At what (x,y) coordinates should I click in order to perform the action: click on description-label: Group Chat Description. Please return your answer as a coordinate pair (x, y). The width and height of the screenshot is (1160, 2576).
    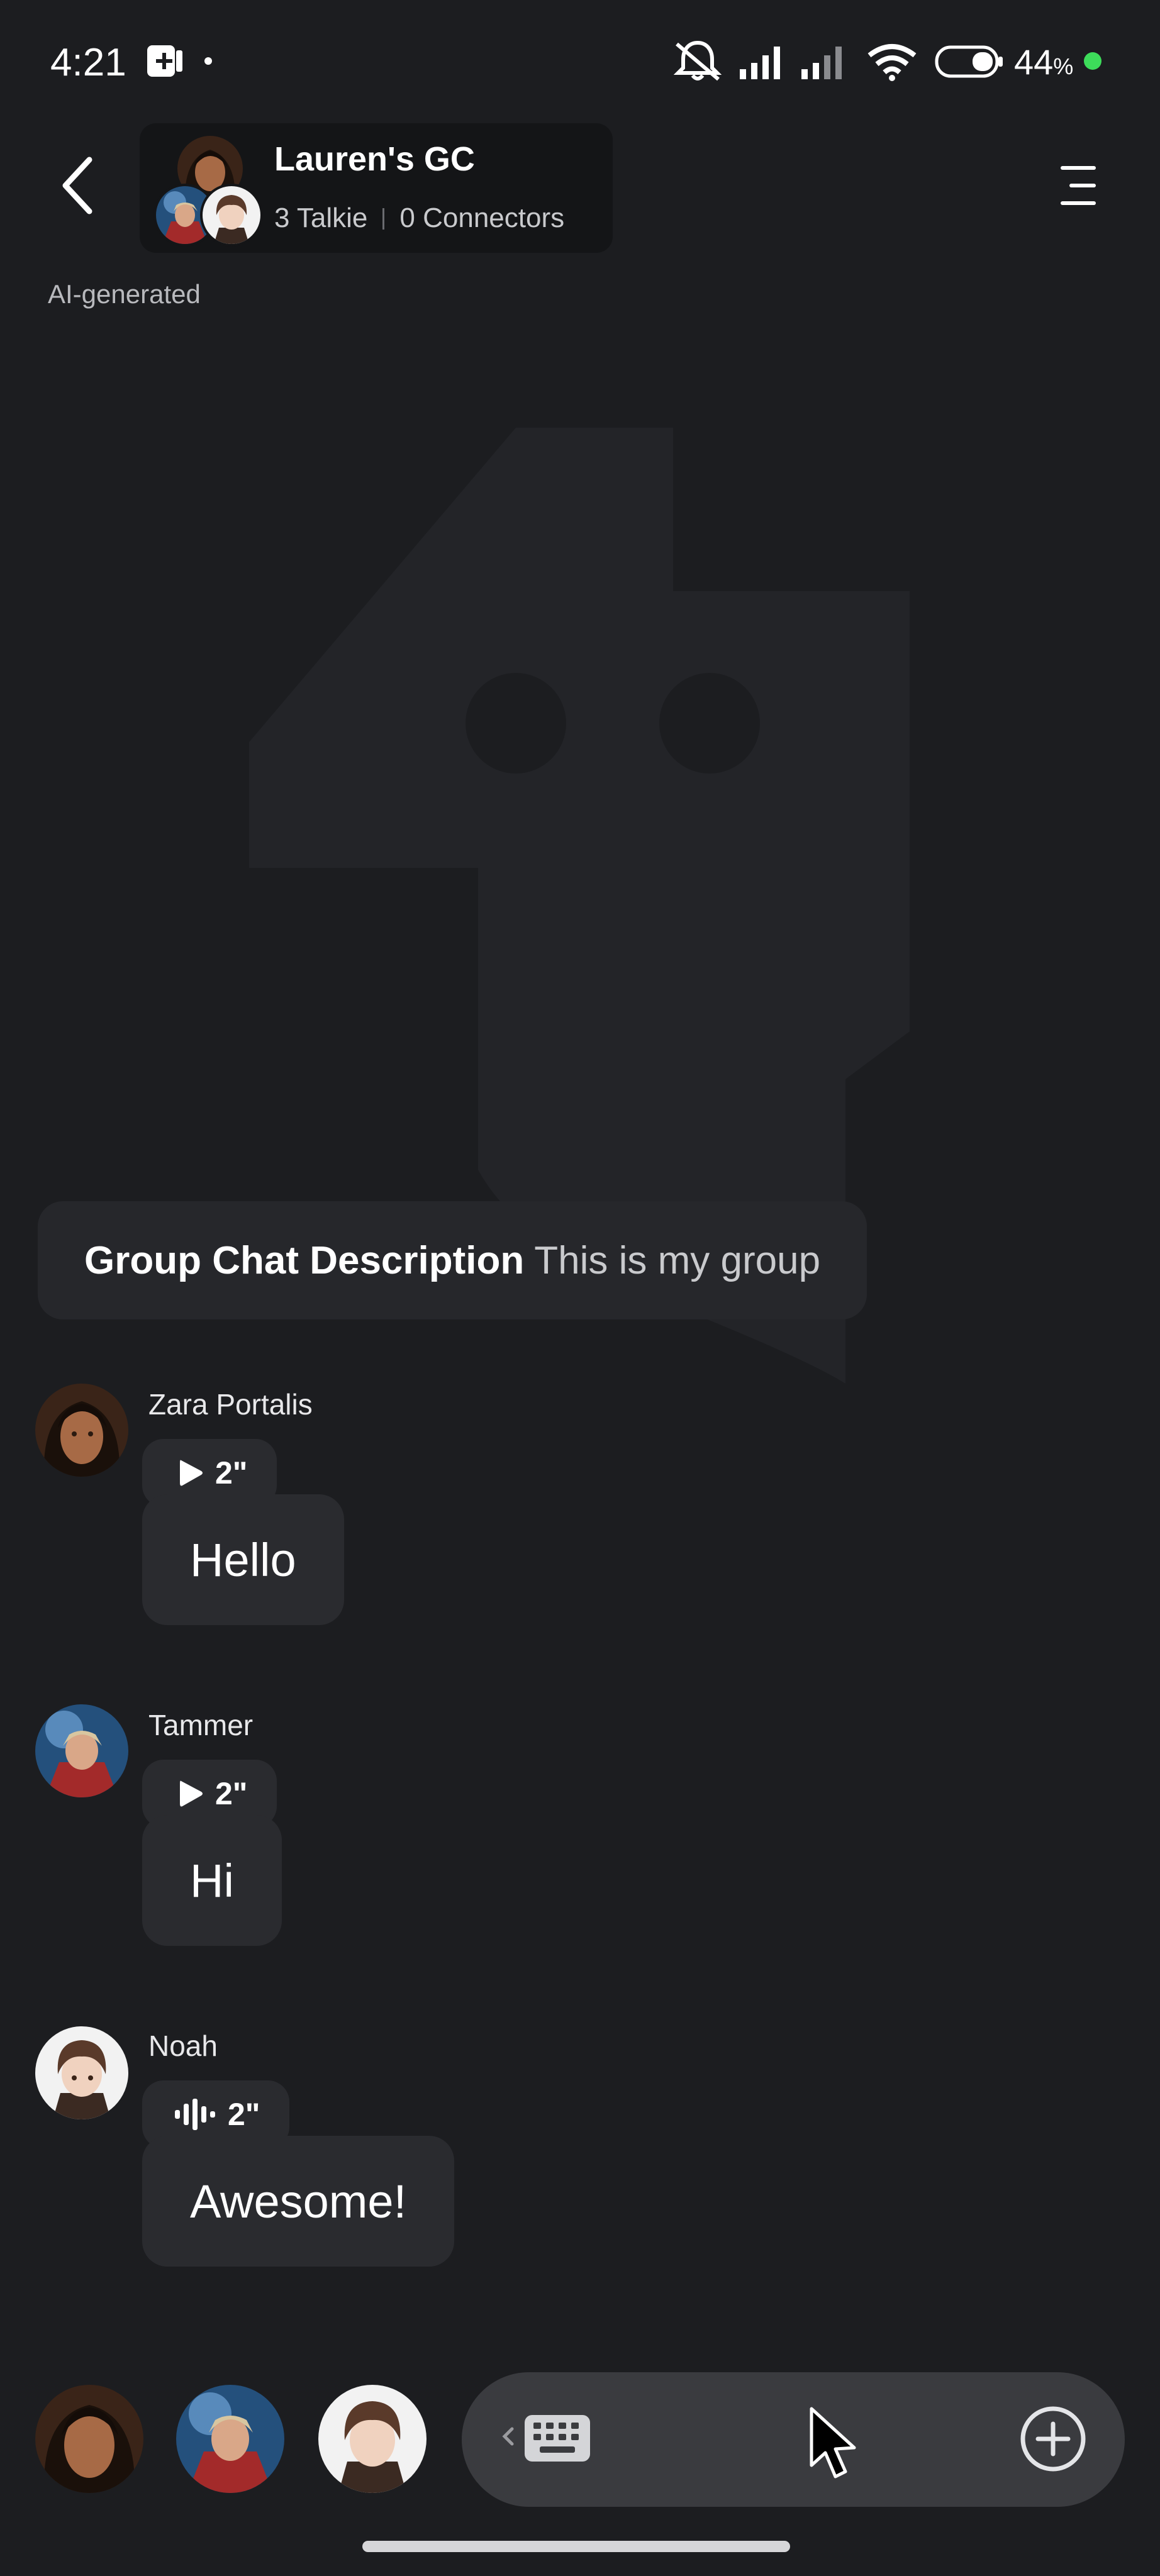
    Looking at the image, I should click on (304, 1260).